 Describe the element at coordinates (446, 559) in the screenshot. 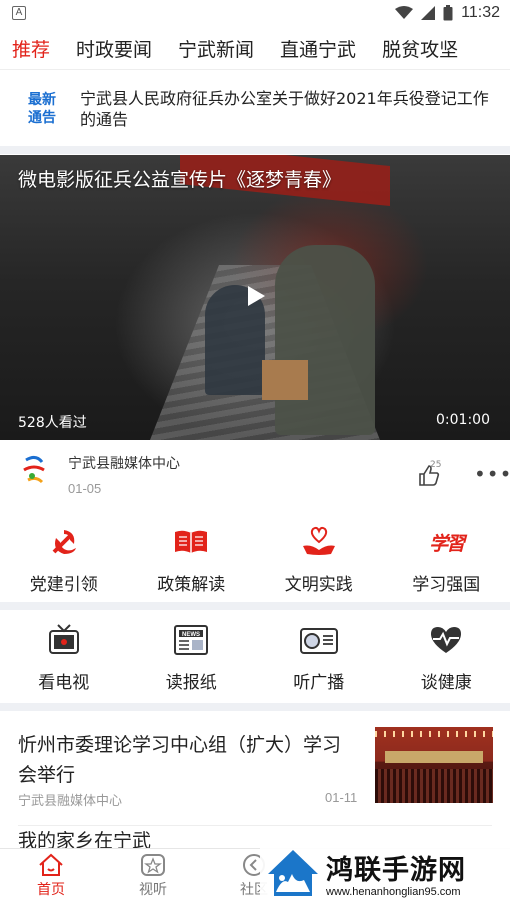

I see `grid-xuexi-qiangguo: 学習 学习强国` at that location.